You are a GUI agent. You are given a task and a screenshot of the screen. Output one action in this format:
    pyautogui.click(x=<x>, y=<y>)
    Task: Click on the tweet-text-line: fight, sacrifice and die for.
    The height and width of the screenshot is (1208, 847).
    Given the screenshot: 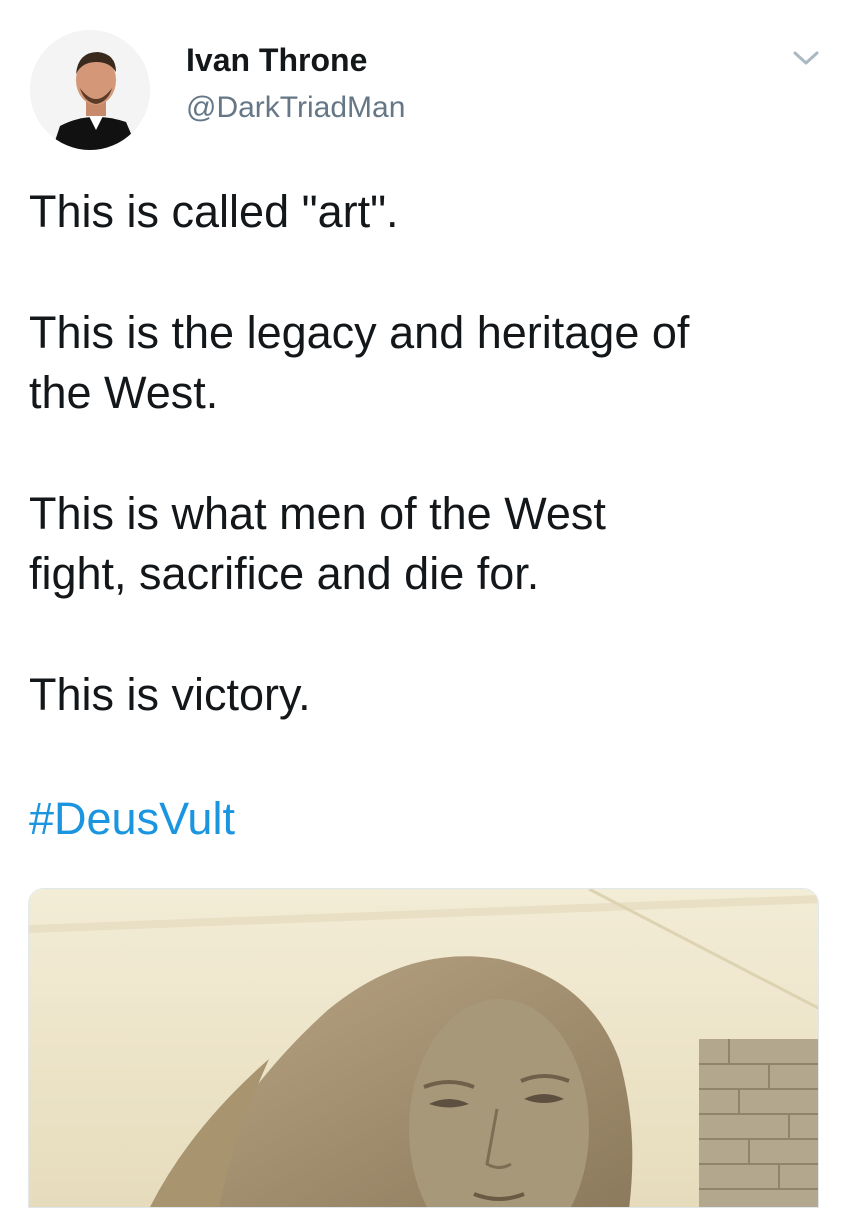 What is the action you would take?
    pyautogui.click(x=284, y=573)
    